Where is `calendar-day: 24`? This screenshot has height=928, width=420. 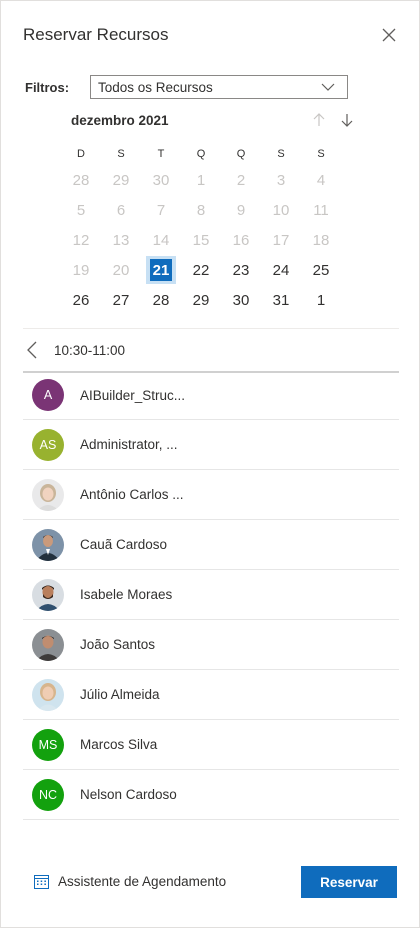 calendar-day: 24 is located at coordinates (281, 270).